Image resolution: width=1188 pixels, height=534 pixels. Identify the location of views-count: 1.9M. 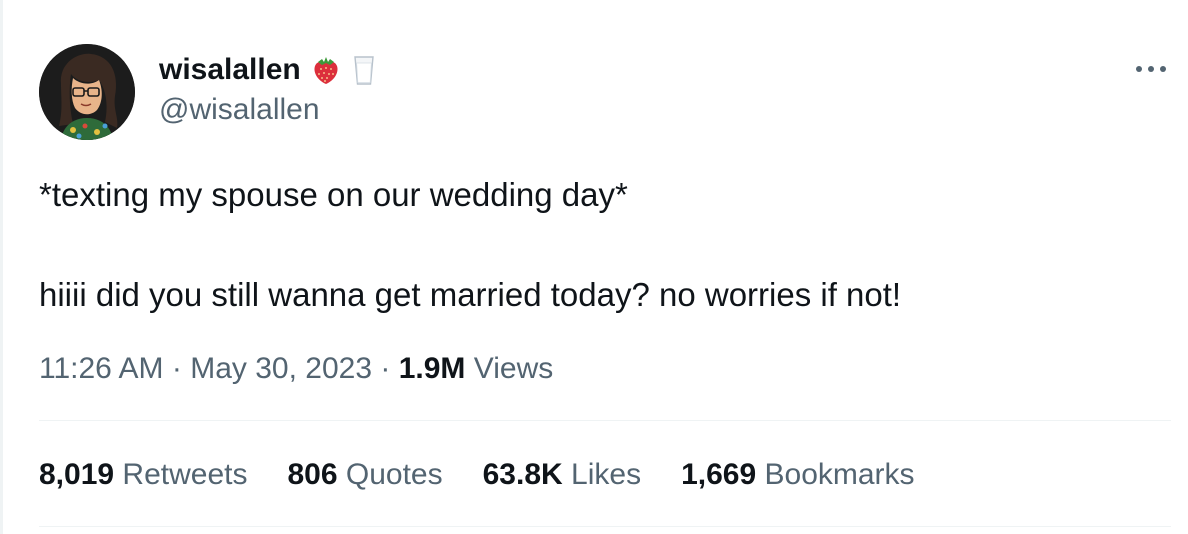
(432, 368).